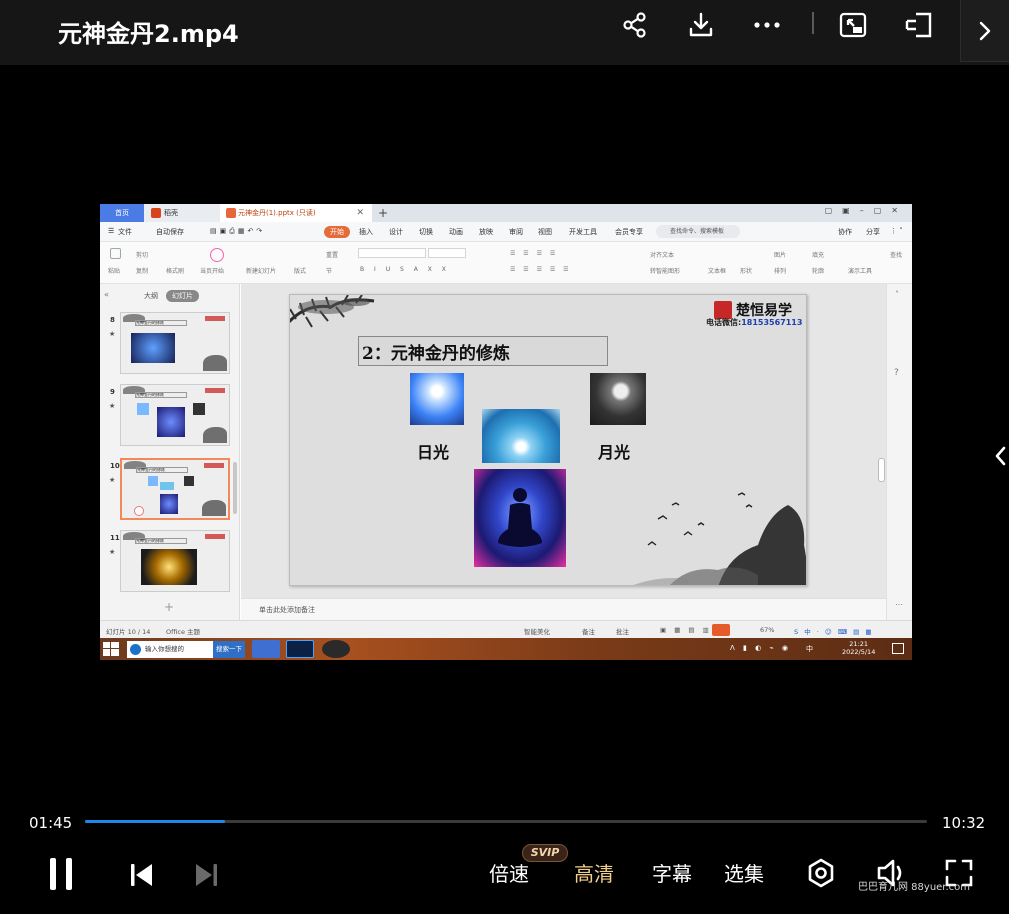 This screenshot has width=1009, height=914. I want to click on subtitles-button: 字幕, so click(672, 872).